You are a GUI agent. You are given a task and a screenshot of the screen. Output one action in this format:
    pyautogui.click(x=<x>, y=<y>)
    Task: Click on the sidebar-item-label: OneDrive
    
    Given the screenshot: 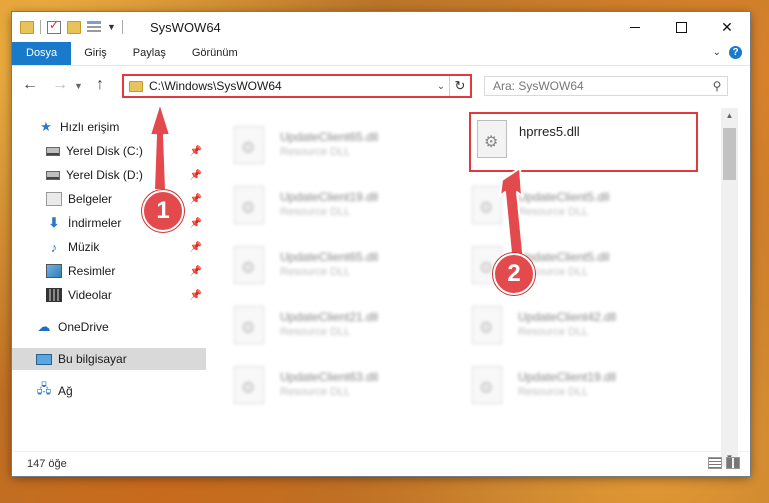 What is the action you would take?
    pyautogui.click(x=83, y=327)
    